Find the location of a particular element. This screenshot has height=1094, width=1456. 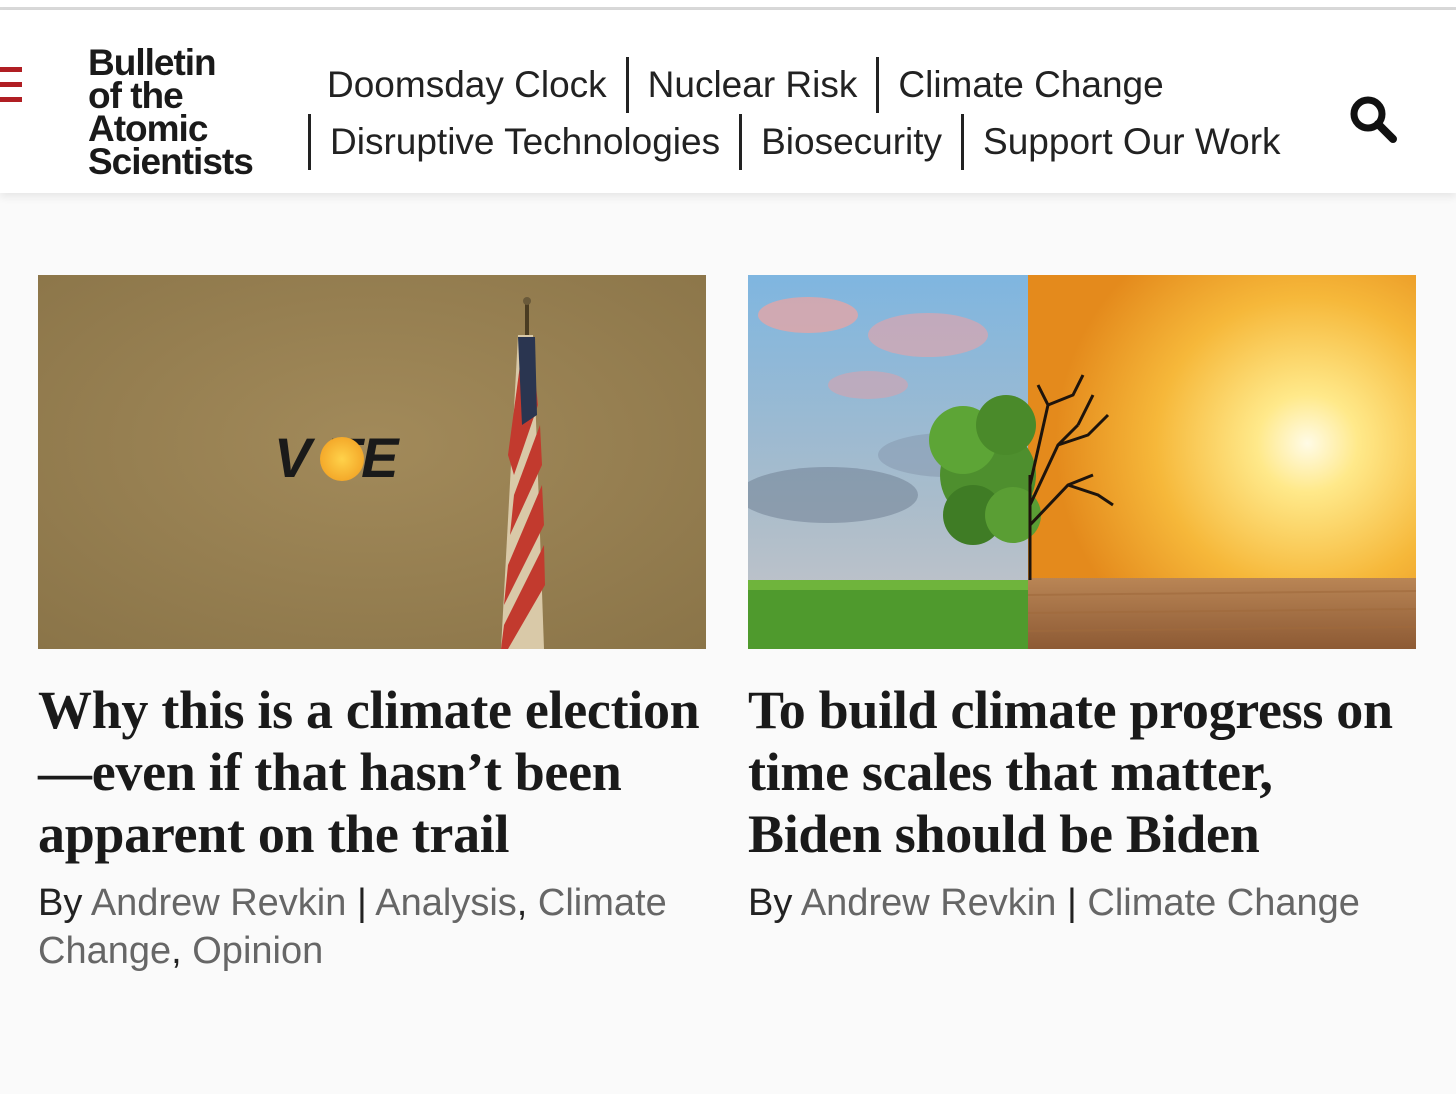

nav-biosecurity: Biosecurity is located at coordinates (851, 142).